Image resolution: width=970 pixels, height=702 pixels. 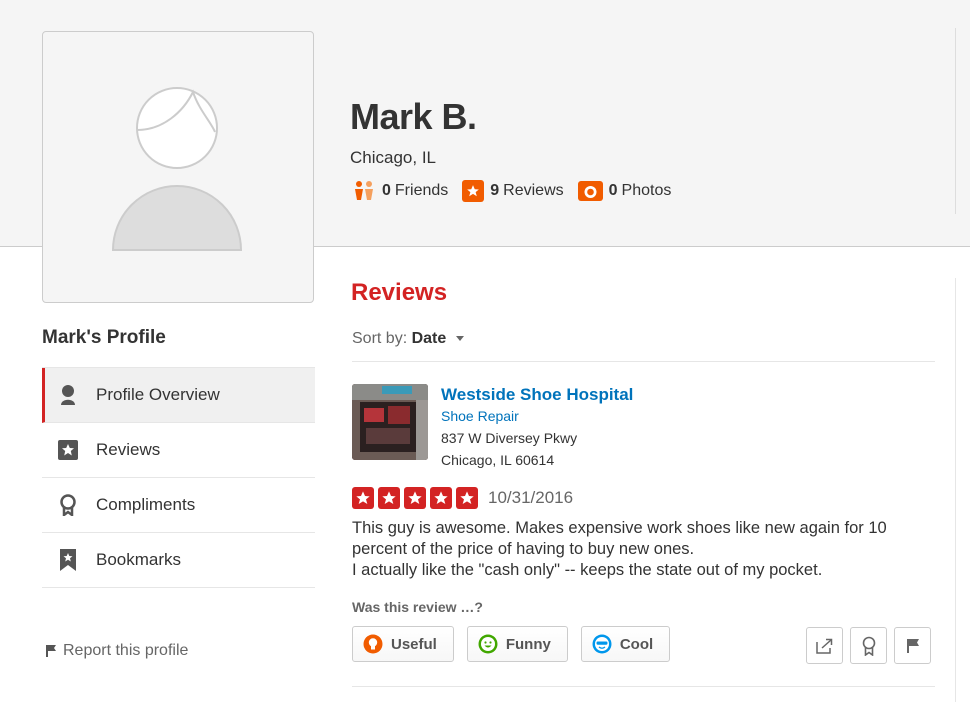 What do you see at coordinates (68, 450) in the screenshot?
I see `star-box-icon` at bounding box center [68, 450].